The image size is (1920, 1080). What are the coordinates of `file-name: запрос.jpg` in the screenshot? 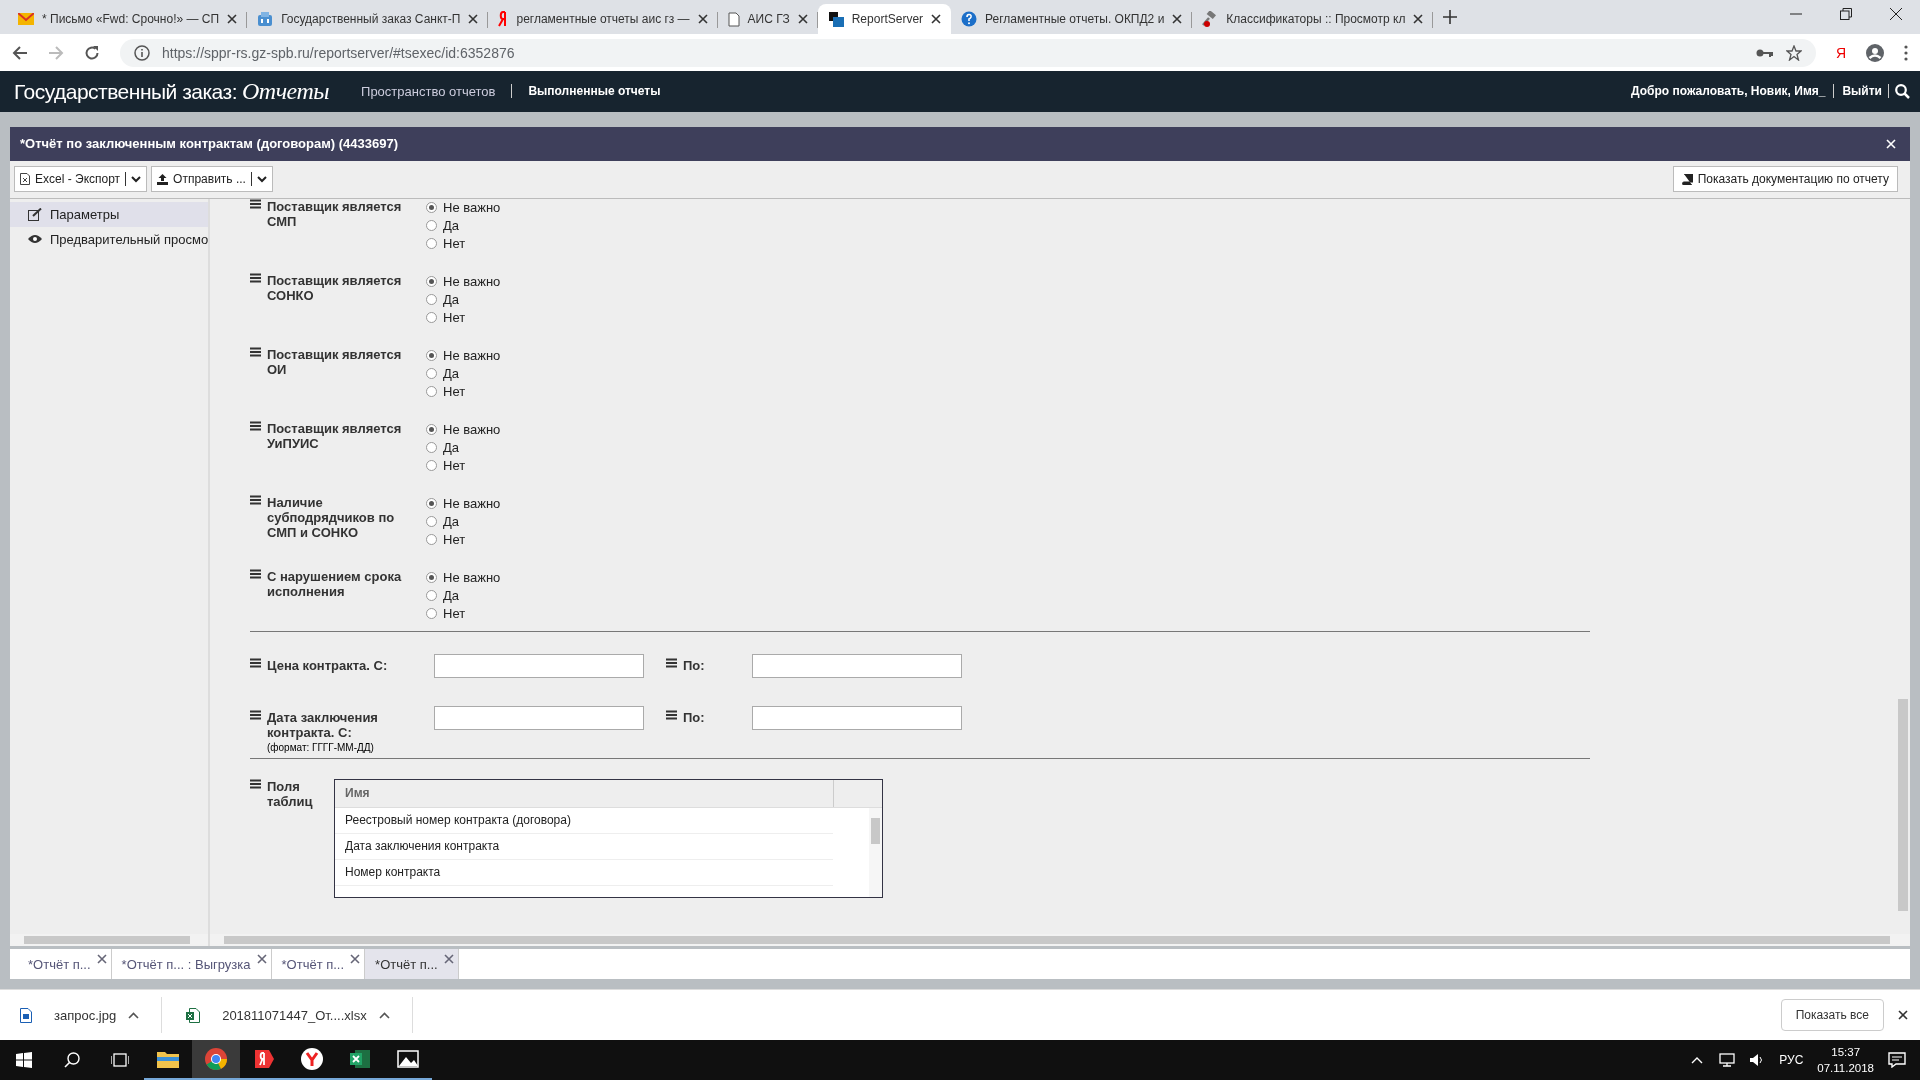 It's located at (85, 1015).